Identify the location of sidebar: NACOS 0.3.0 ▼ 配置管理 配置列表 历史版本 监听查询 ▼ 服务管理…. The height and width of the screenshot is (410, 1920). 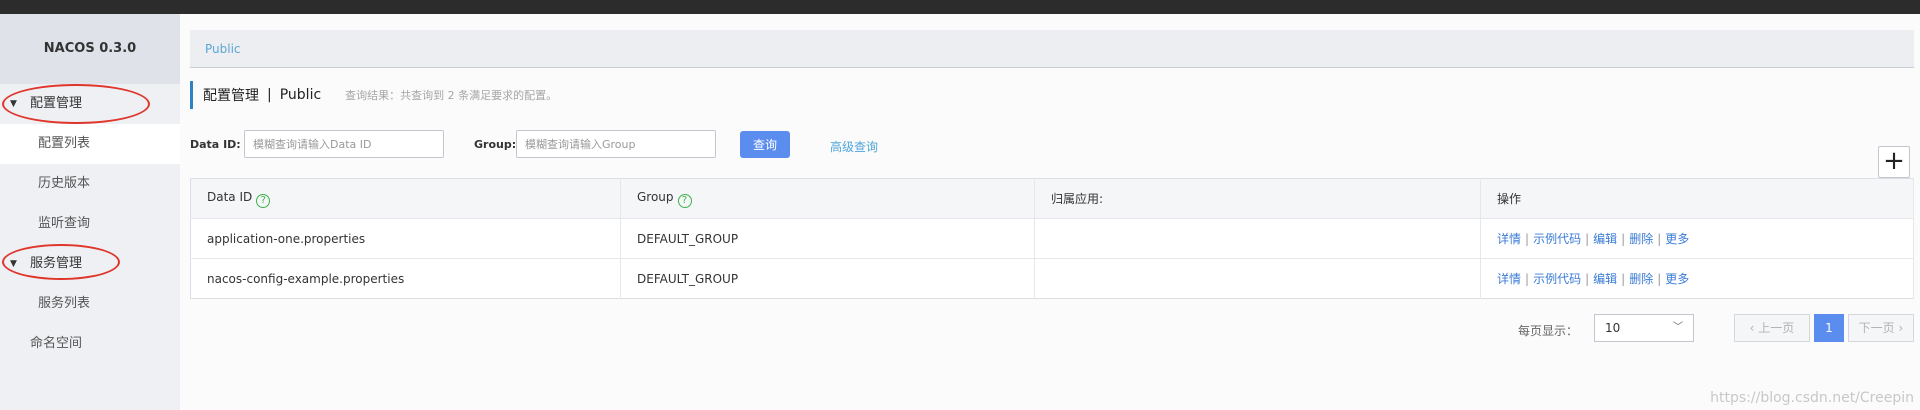
(90, 212).